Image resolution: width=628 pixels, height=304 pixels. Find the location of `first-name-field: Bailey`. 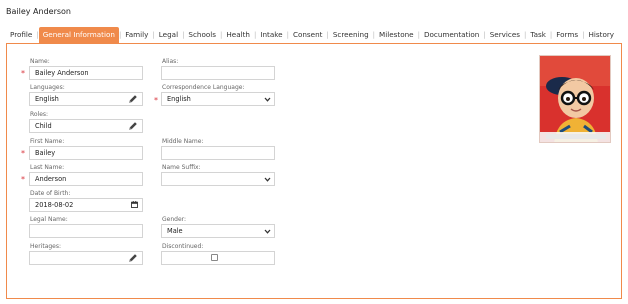

first-name-field: Bailey is located at coordinates (86, 153).